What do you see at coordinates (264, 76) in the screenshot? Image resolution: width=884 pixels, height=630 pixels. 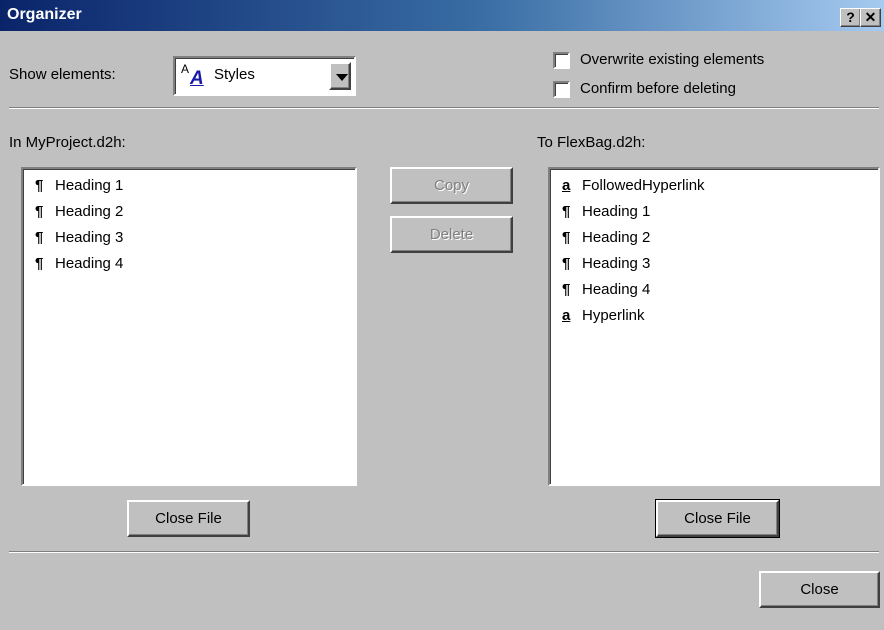 I see `show-elements-dropdown: A A Styles` at bounding box center [264, 76].